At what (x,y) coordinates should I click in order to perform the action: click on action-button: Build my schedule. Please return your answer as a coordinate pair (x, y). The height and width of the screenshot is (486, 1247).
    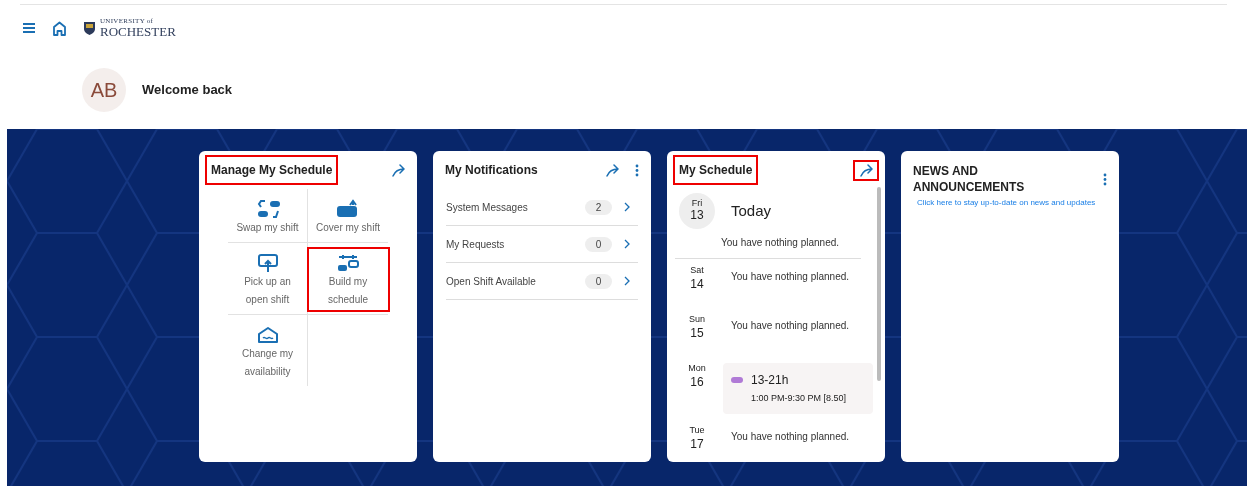
    Looking at the image, I should click on (348, 279).